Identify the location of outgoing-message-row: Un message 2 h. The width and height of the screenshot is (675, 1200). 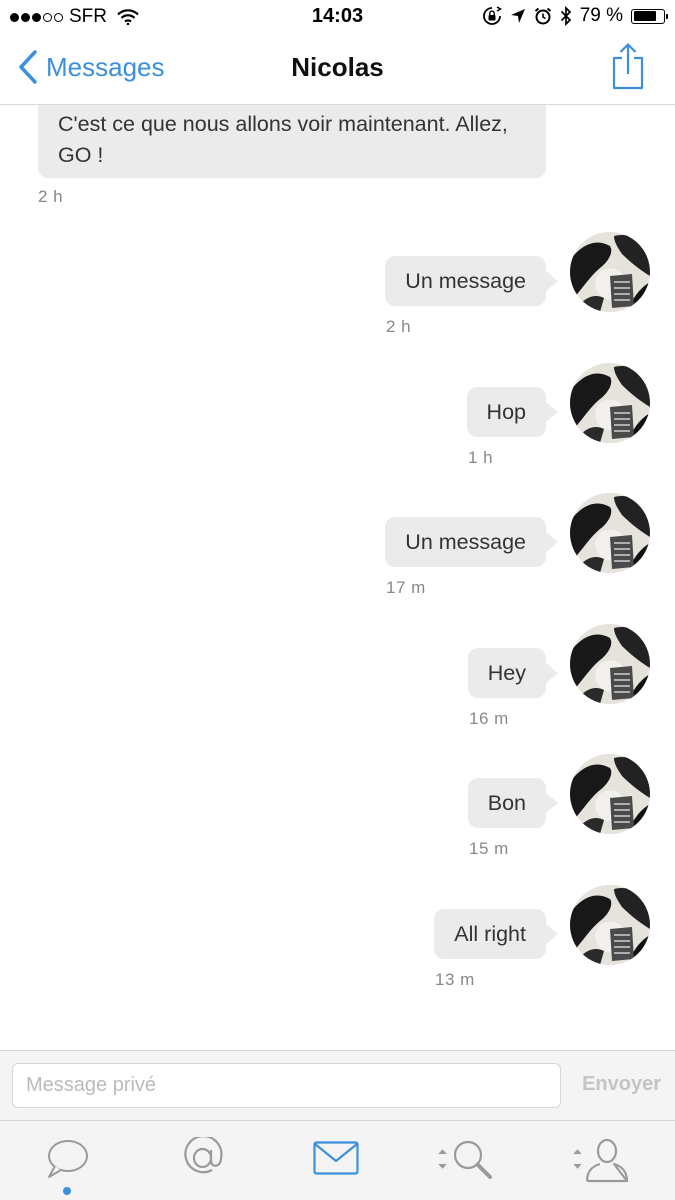
(337, 287).